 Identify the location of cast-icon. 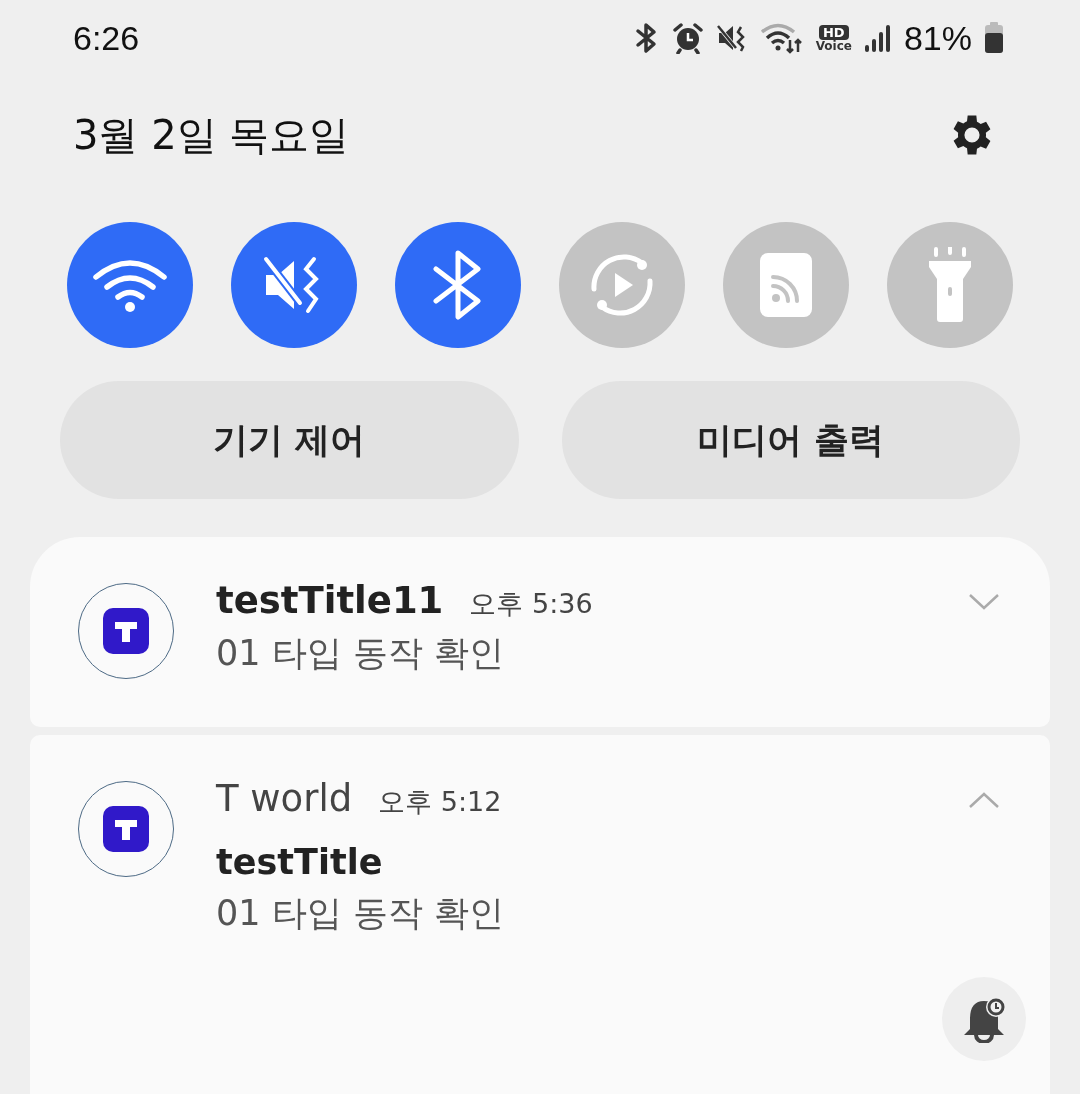
(786, 285).